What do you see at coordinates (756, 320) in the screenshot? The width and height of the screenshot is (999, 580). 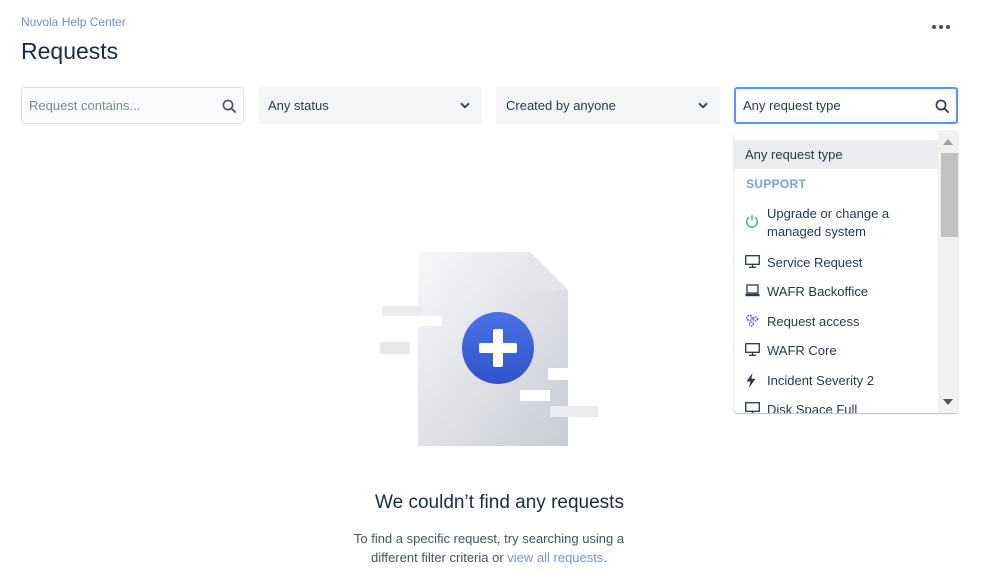 I see `gears-icon` at bounding box center [756, 320].